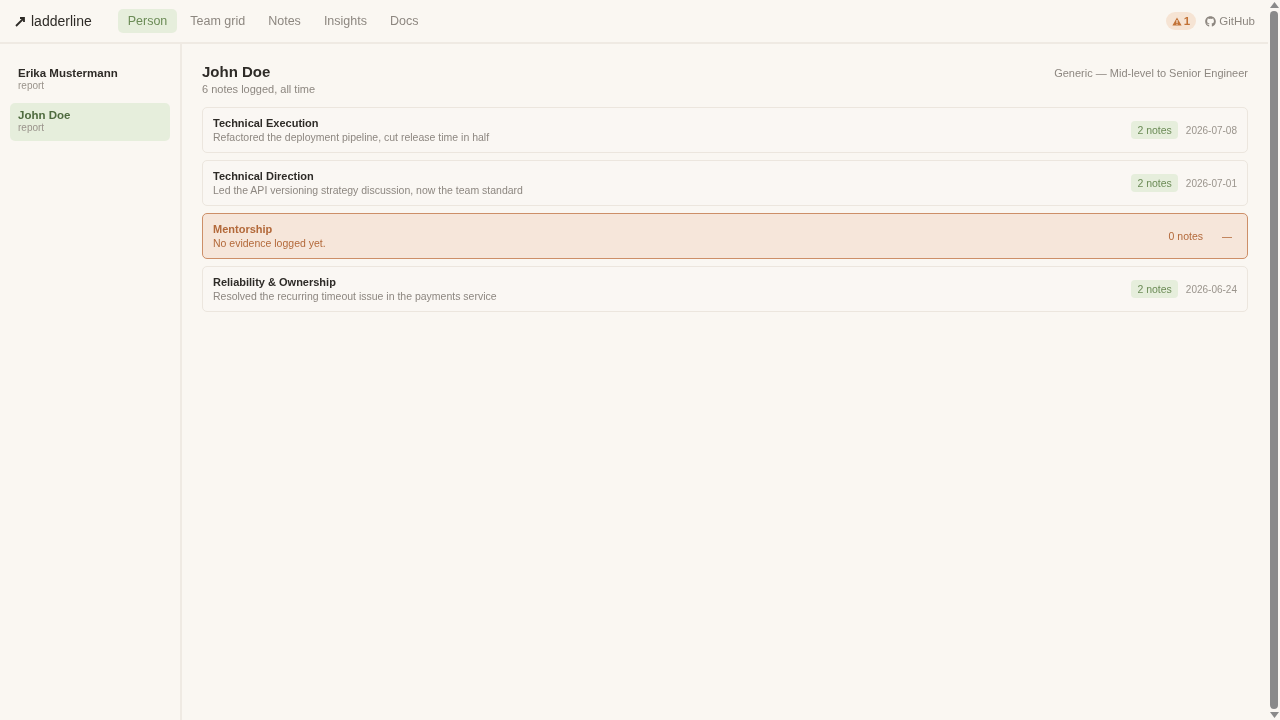 This screenshot has height=720, width=1280. Describe the element at coordinates (352, 137) in the screenshot. I see `area-latest-note: Refactored the deployment pipeline, cut release time in half` at that location.